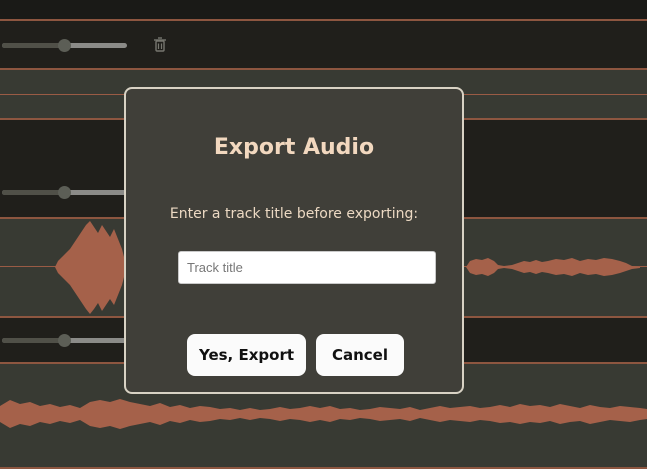 Image resolution: width=647 pixels, height=469 pixels. Describe the element at coordinates (307, 267) in the screenshot. I see `track-title-input` at that location.